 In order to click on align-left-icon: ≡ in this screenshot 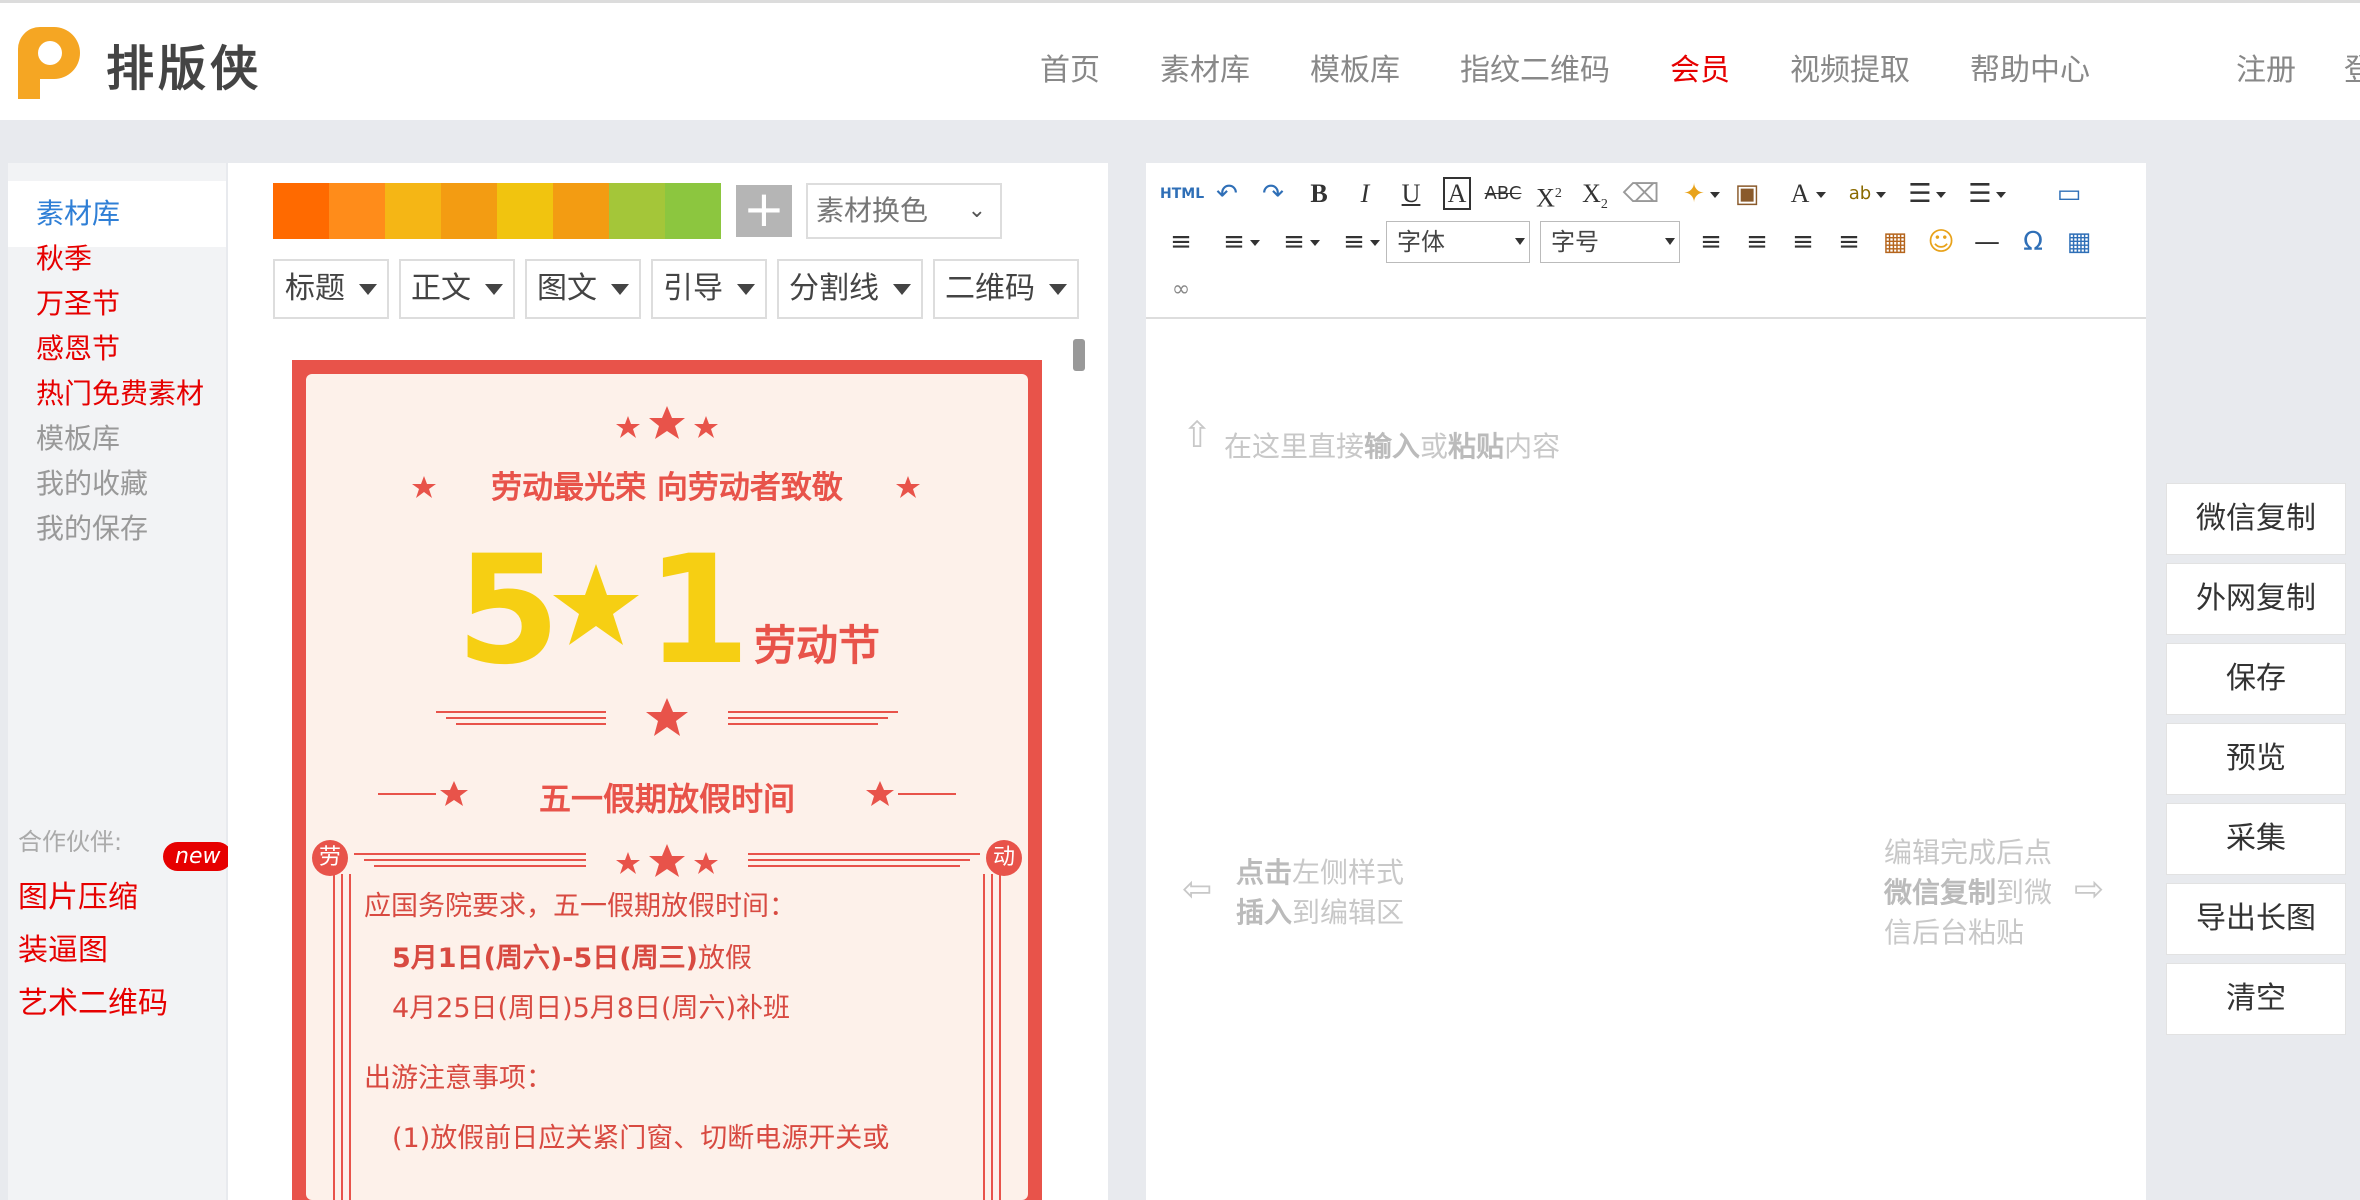, I will do `click(1711, 242)`.